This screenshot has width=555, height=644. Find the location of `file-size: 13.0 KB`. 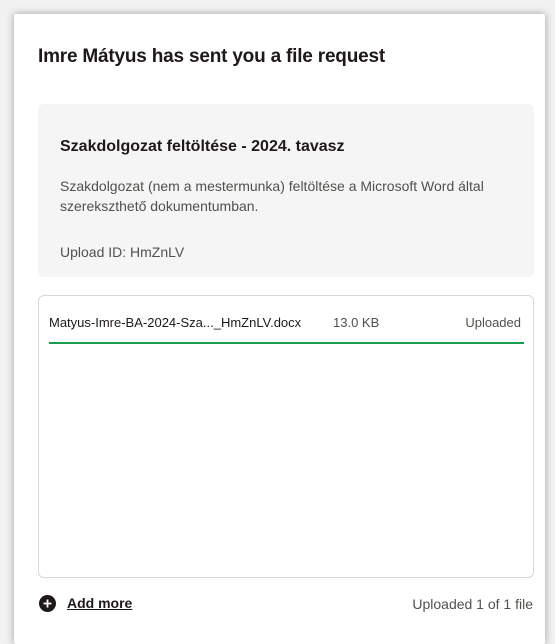

file-size: 13.0 KB is located at coordinates (356, 322).